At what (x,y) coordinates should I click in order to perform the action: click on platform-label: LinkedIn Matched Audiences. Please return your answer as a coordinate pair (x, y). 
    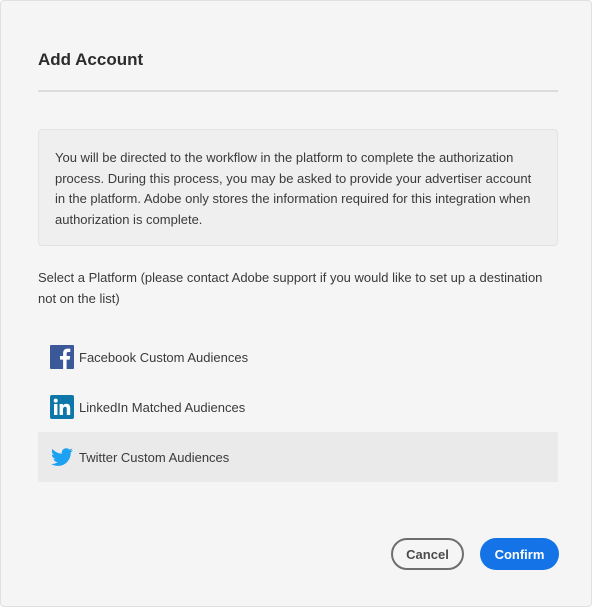
    Looking at the image, I should click on (162, 407).